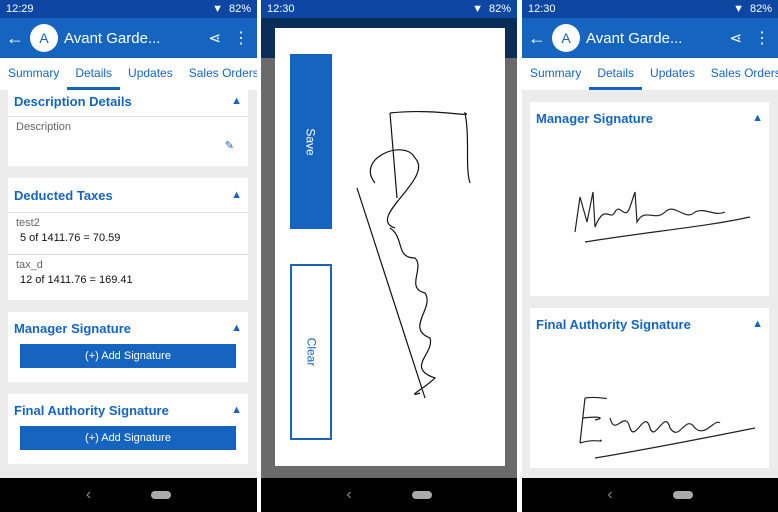  What do you see at coordinates (128, 438) in the screenshot?
I see `add-final-signature-button: (+) Add Signature` at bounding box center [128, 438].